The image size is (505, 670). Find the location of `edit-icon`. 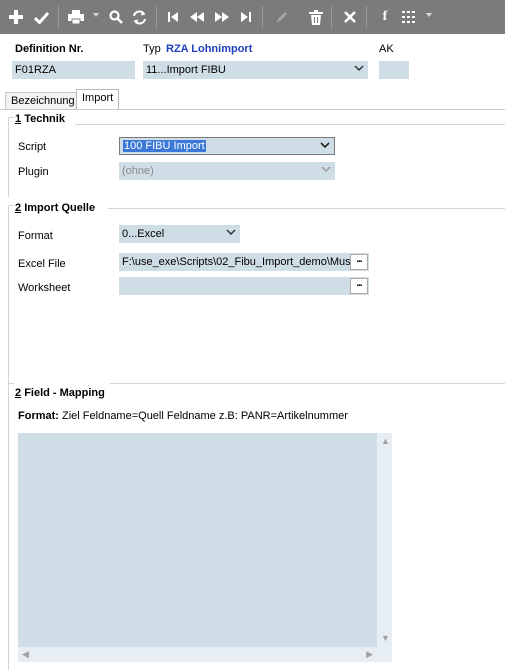

edit-icon is located at coordinates (282, 17).